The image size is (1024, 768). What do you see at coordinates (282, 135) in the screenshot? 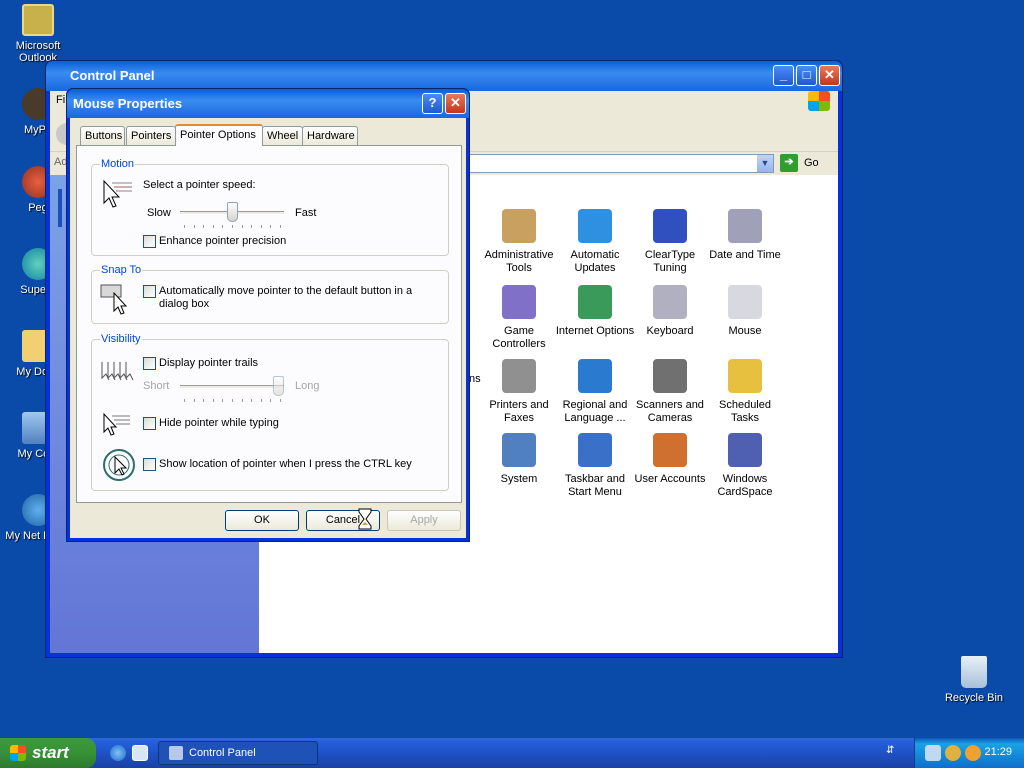
I see `tab-wheel: Wheel` at bounding box center [282, 135].